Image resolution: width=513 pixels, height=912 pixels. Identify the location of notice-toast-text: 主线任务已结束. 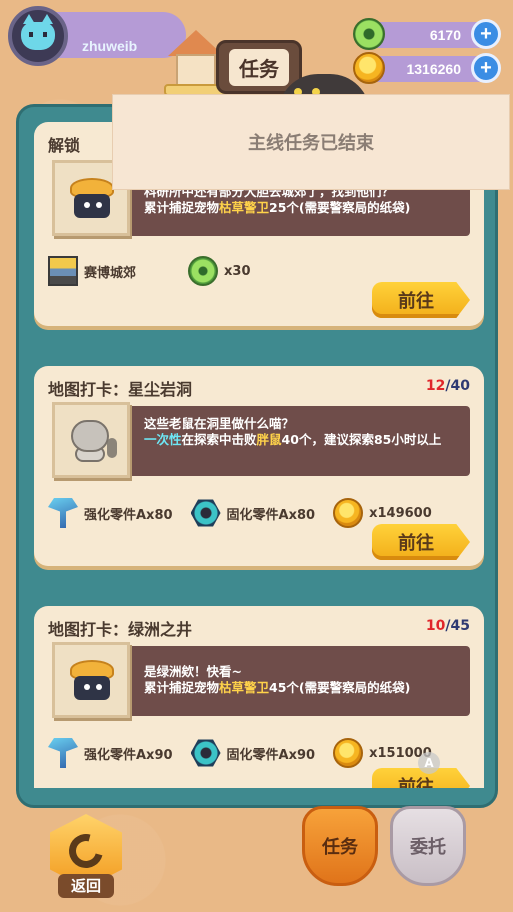
(311, 143).